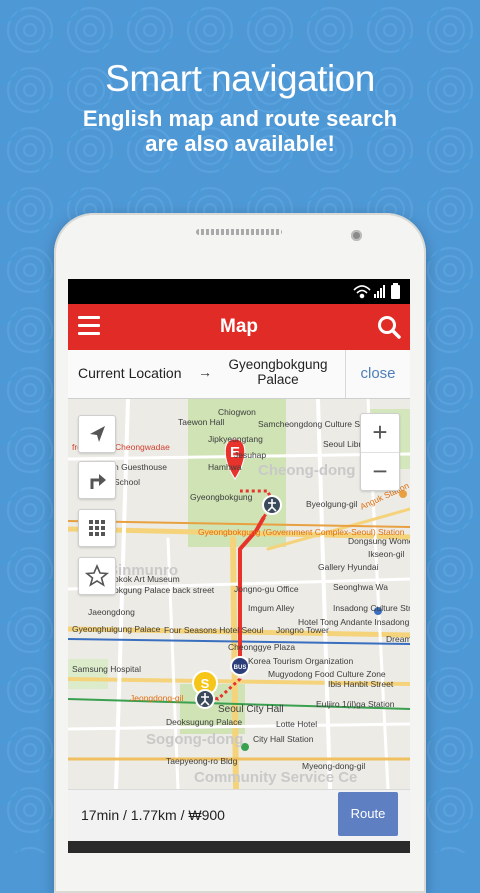 The image size is (480, 893). Describe the element at coordinates (355, 704) in the screenshot. I see `map-label: Euljiro 1(il)ga Station` at that location.